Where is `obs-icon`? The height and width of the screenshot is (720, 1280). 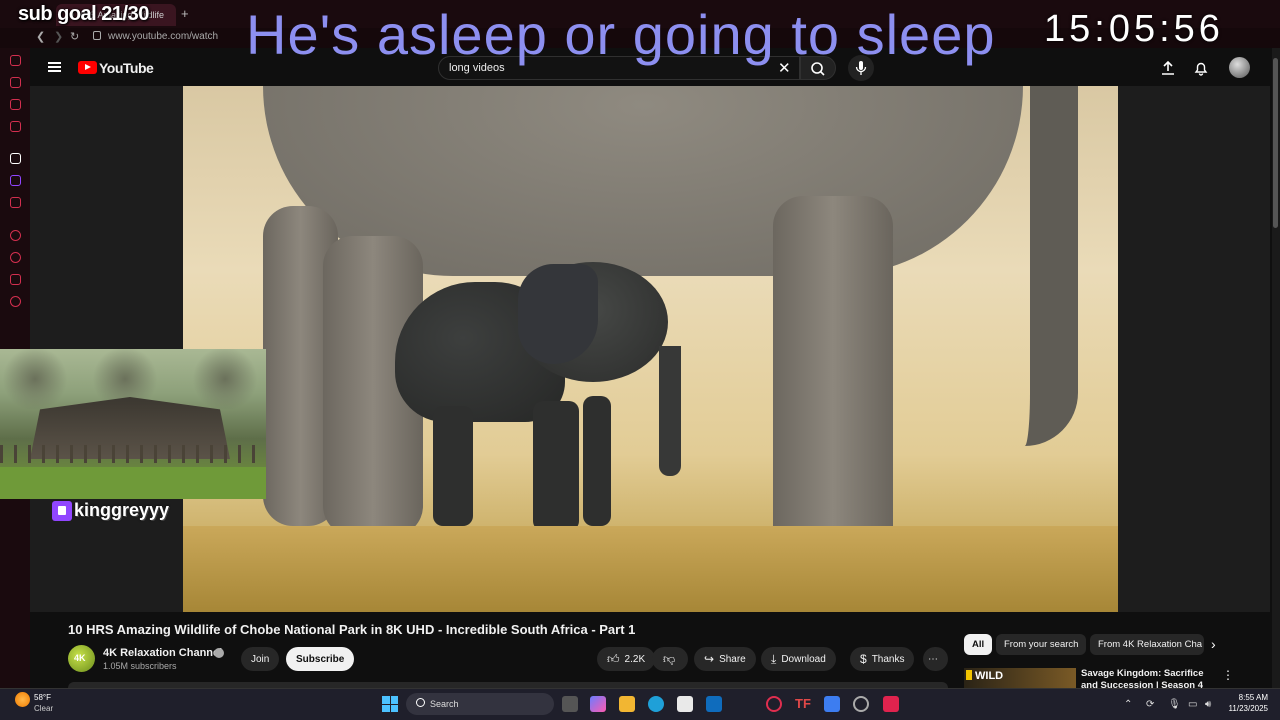 obs-icon is located at coordinates (861, 704).